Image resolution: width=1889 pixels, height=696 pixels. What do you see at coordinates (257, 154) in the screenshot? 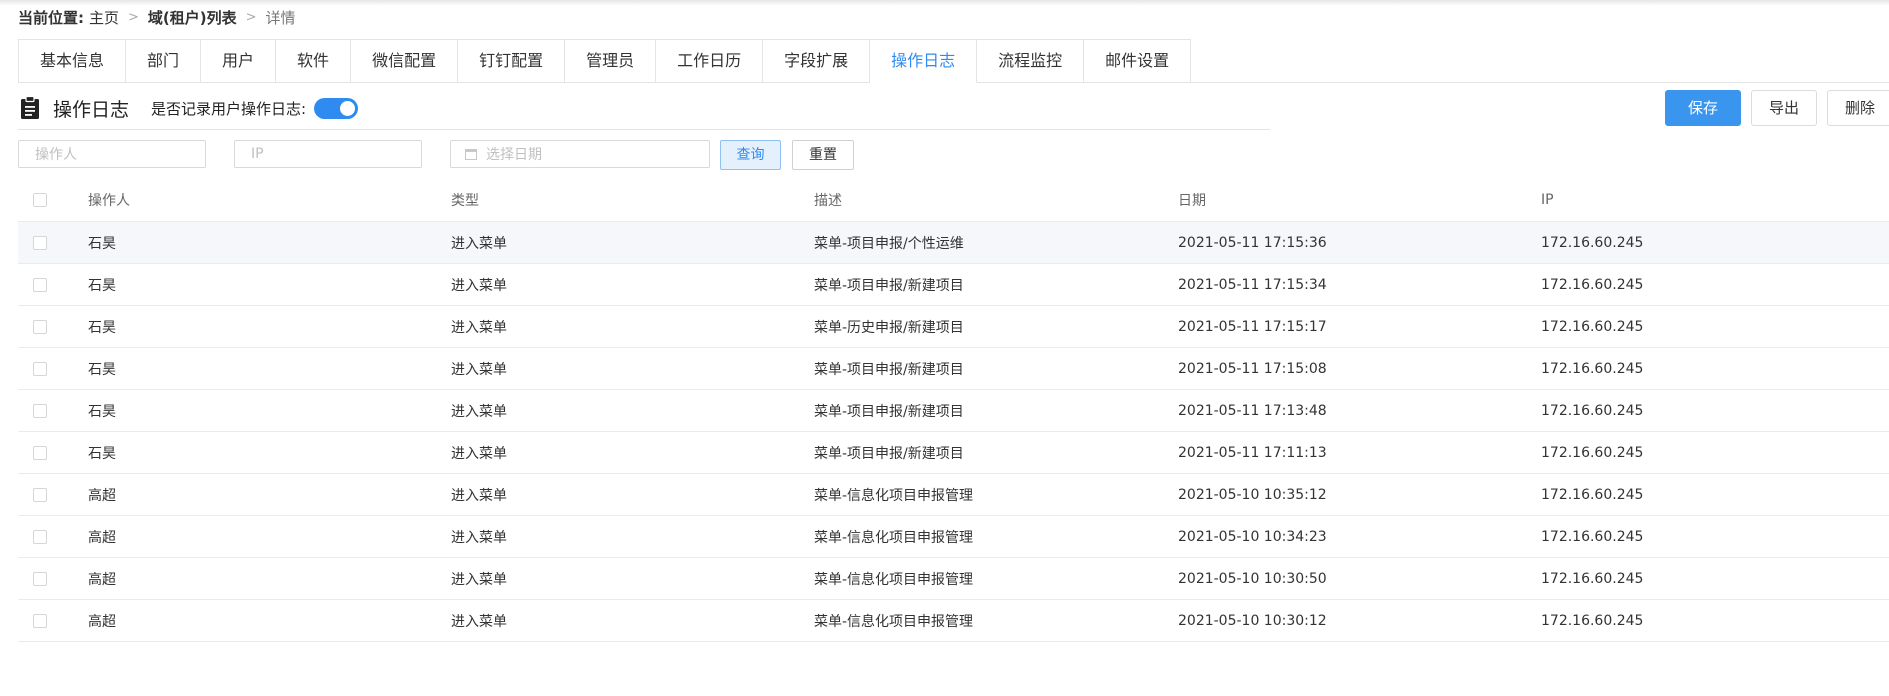
I see `ip-placeholder: IP` at bounding box center [257, 154].